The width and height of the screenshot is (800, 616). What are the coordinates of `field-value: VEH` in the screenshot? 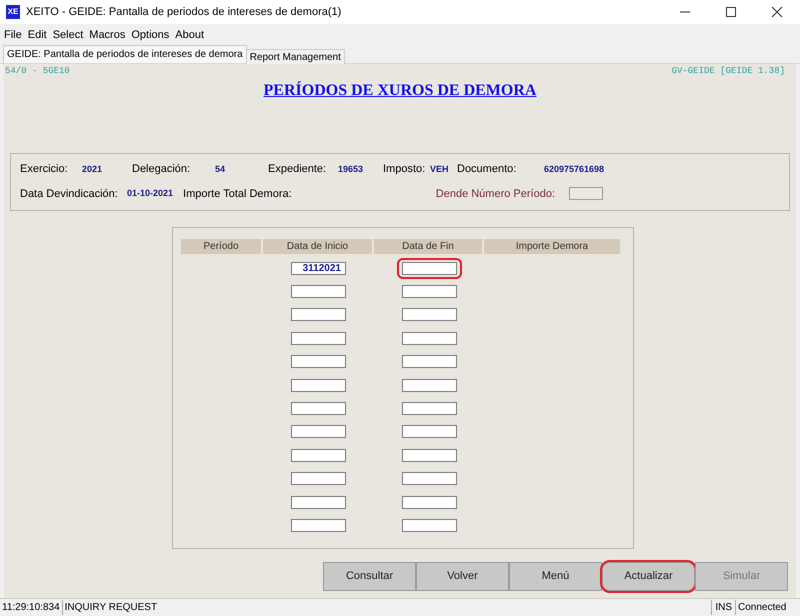 It's located at (439, 169).